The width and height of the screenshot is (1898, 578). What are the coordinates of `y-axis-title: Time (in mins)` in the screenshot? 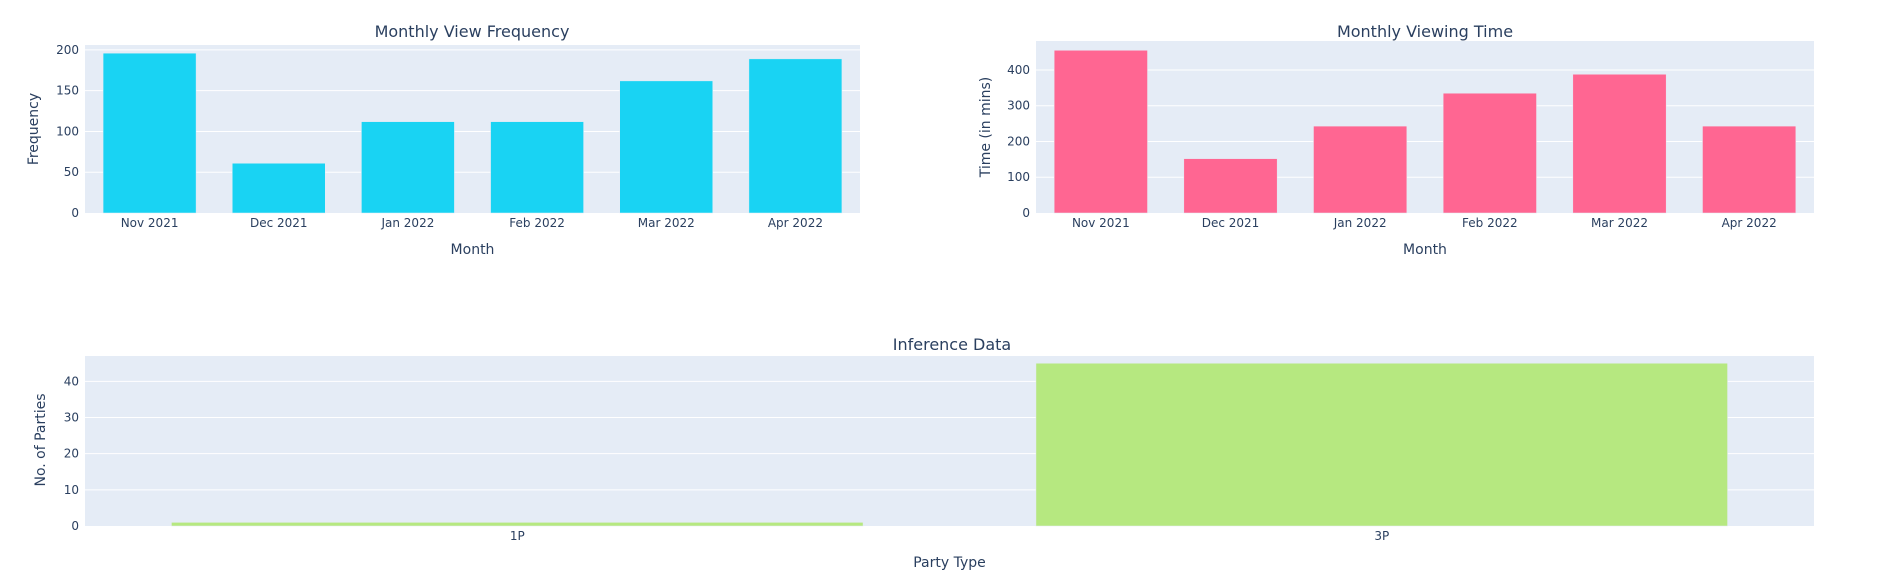 It's located at (986, 128).